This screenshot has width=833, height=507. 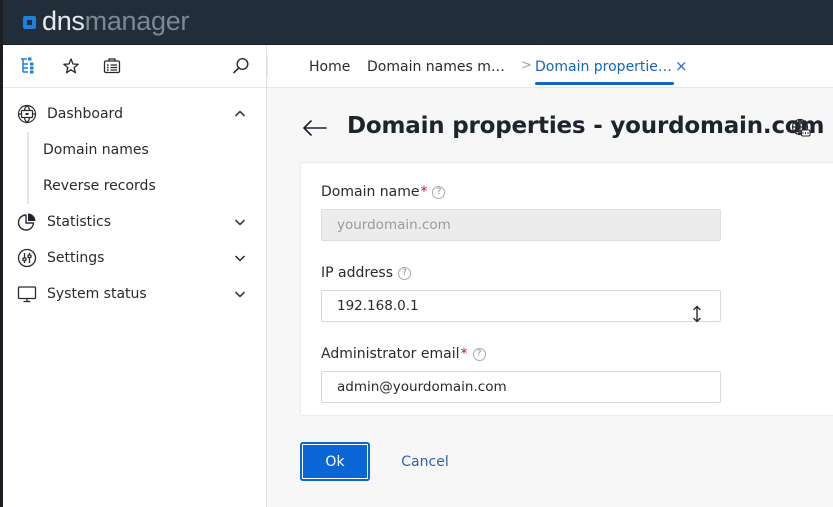 I want to click on search-icon, so click(x=241, y=65).